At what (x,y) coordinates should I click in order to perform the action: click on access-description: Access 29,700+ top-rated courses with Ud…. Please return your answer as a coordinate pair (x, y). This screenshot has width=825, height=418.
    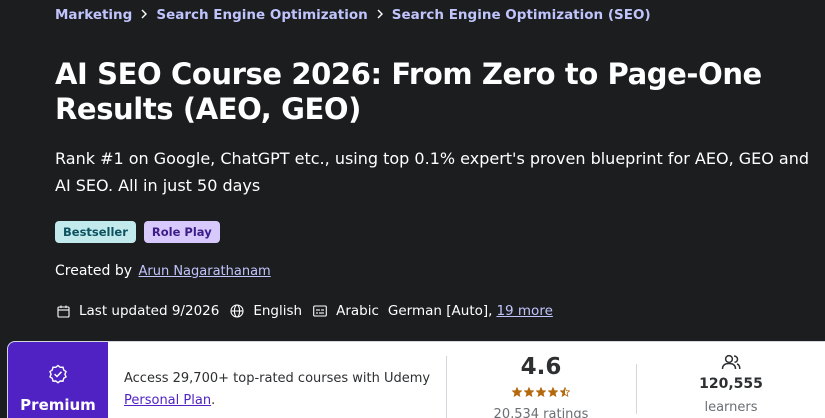
    Looking at the image, I should click on (277, 378).